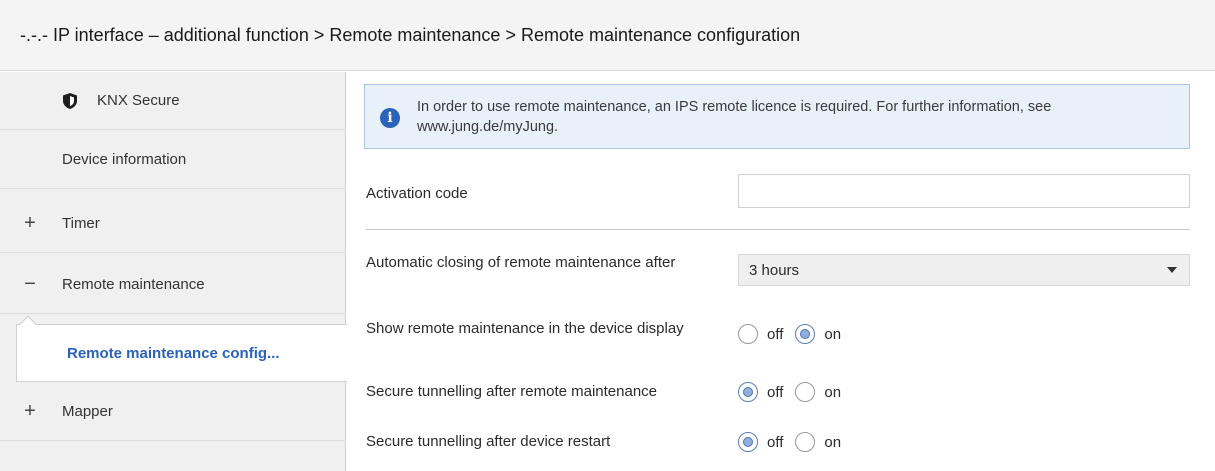 The height and width of the screenshot is (471, 1215). Describe the element at coordinates (30, 284) in the screenshot. I see `collapse-icon: −` at that location.